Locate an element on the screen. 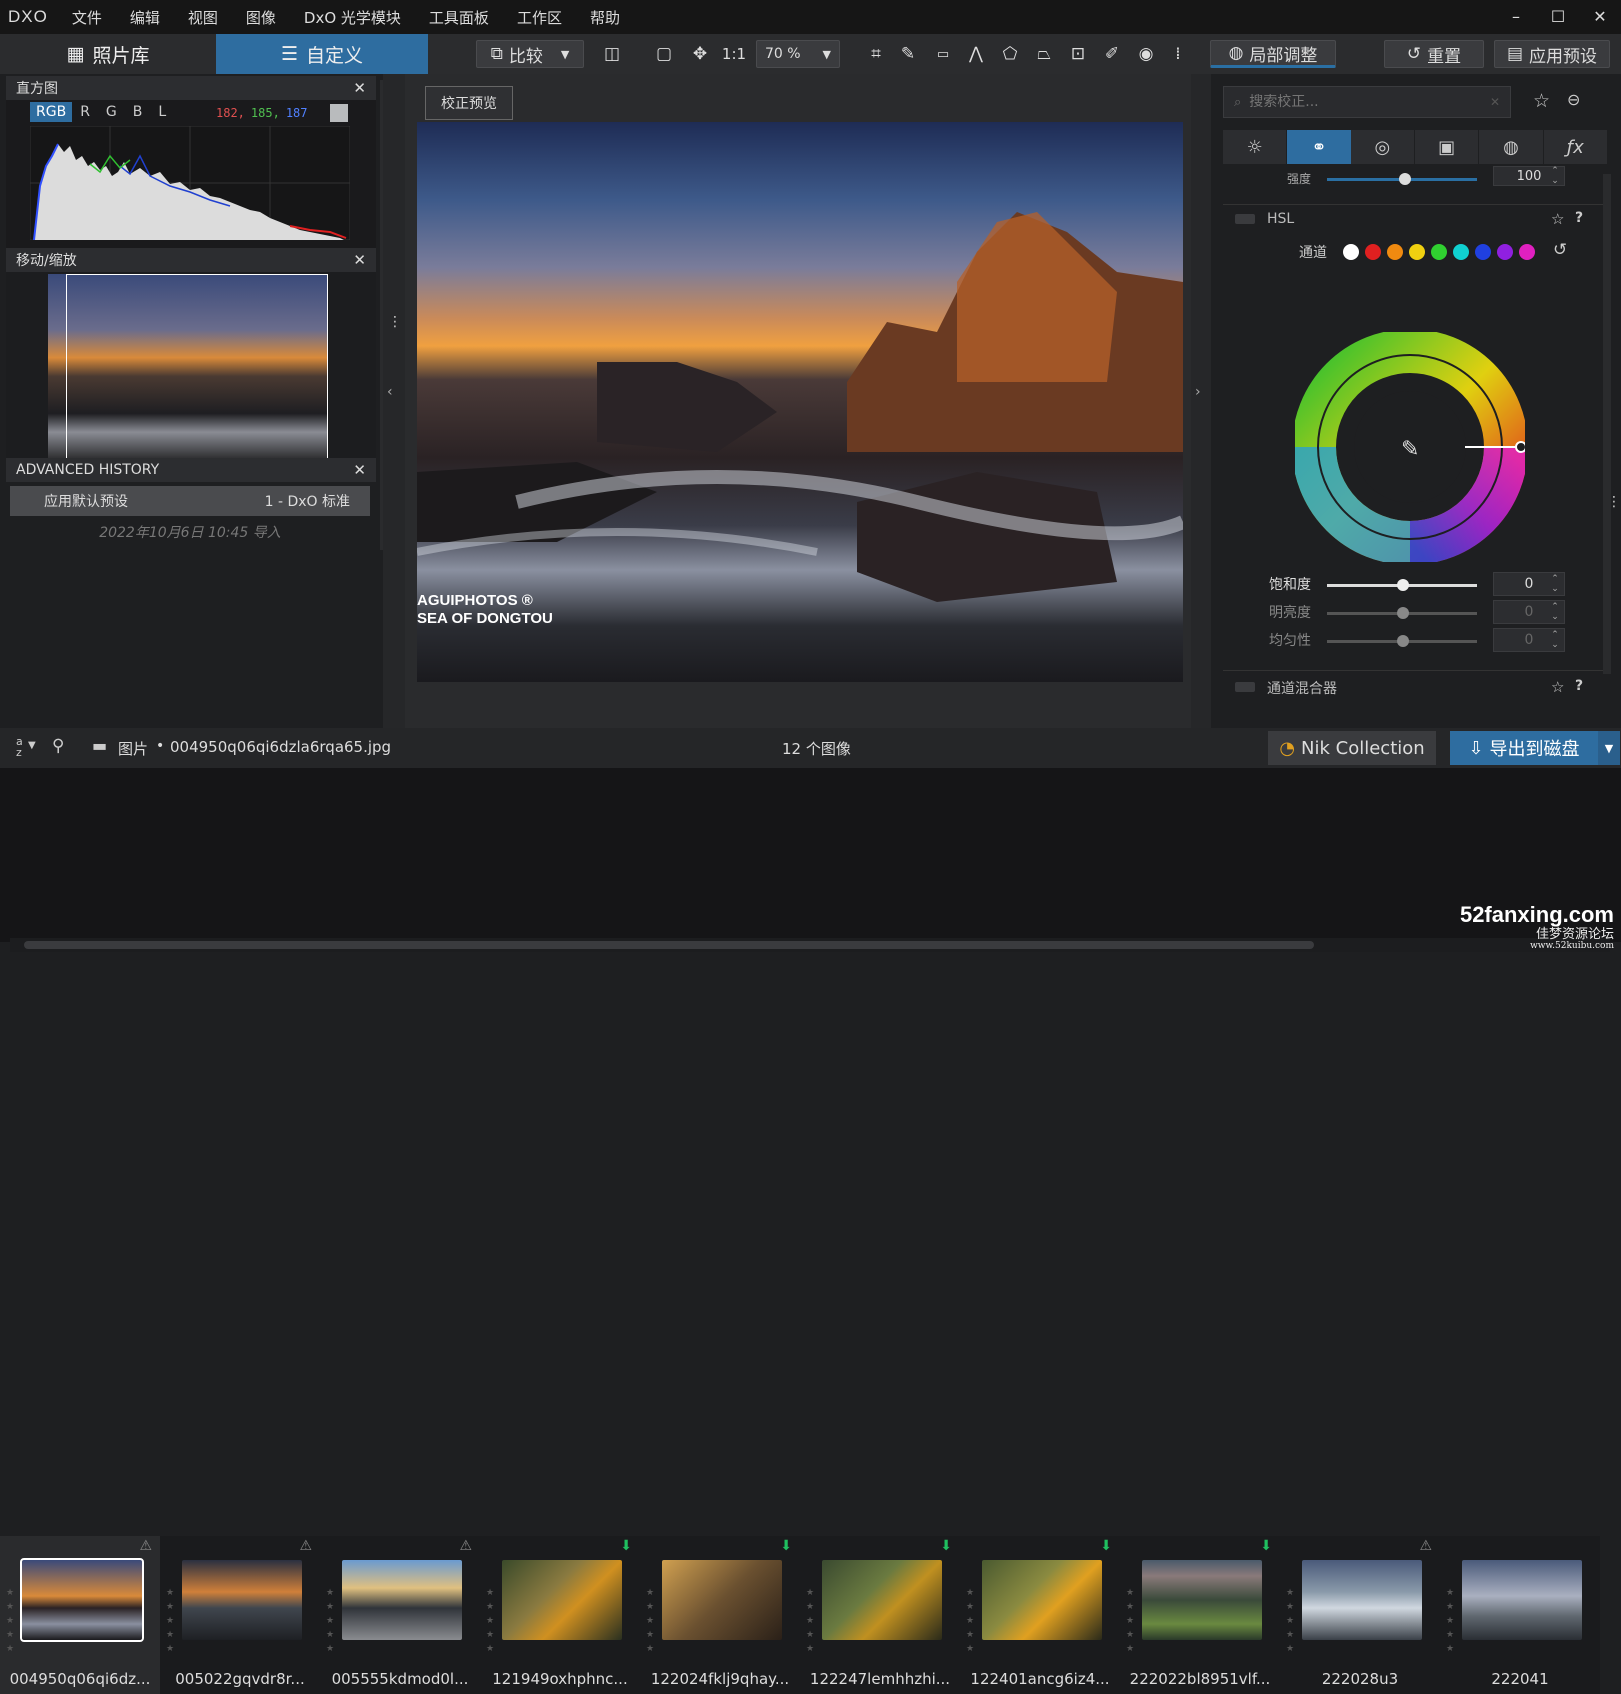 This screenshot has width=1621, height=1694. filmstrip-scrollbar is located at coordinates (810, 945).